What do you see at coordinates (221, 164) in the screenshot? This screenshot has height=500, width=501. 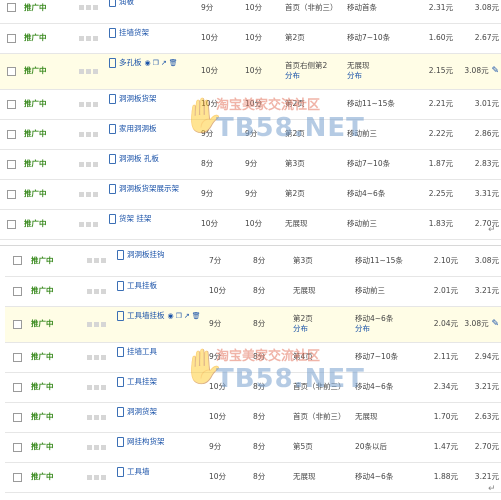 I see `pc-price: 8分` at bounding box center [221, 164].